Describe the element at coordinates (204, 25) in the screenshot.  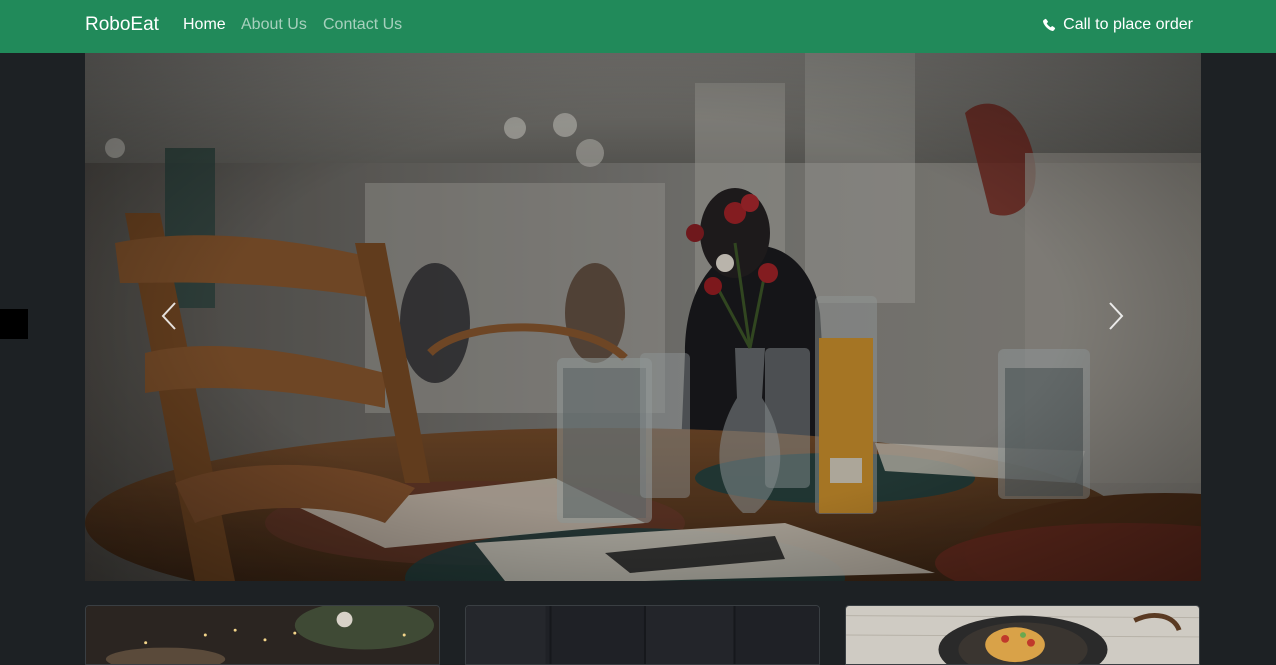
I see `nav-home: Home` at that location.